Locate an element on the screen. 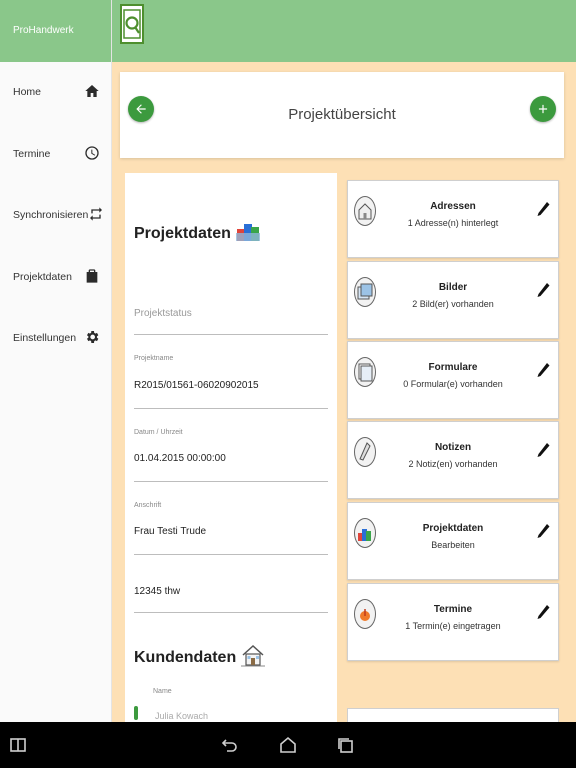 This screenshot has width=576, height=768. ort-field: 12345 thw is located at coordinates (231, 595).